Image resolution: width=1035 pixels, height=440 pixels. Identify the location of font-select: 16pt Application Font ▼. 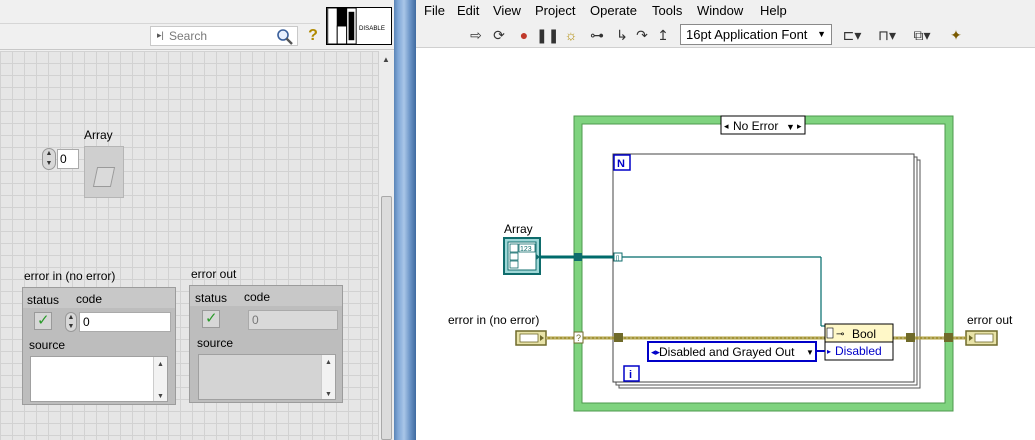
(756, 34).